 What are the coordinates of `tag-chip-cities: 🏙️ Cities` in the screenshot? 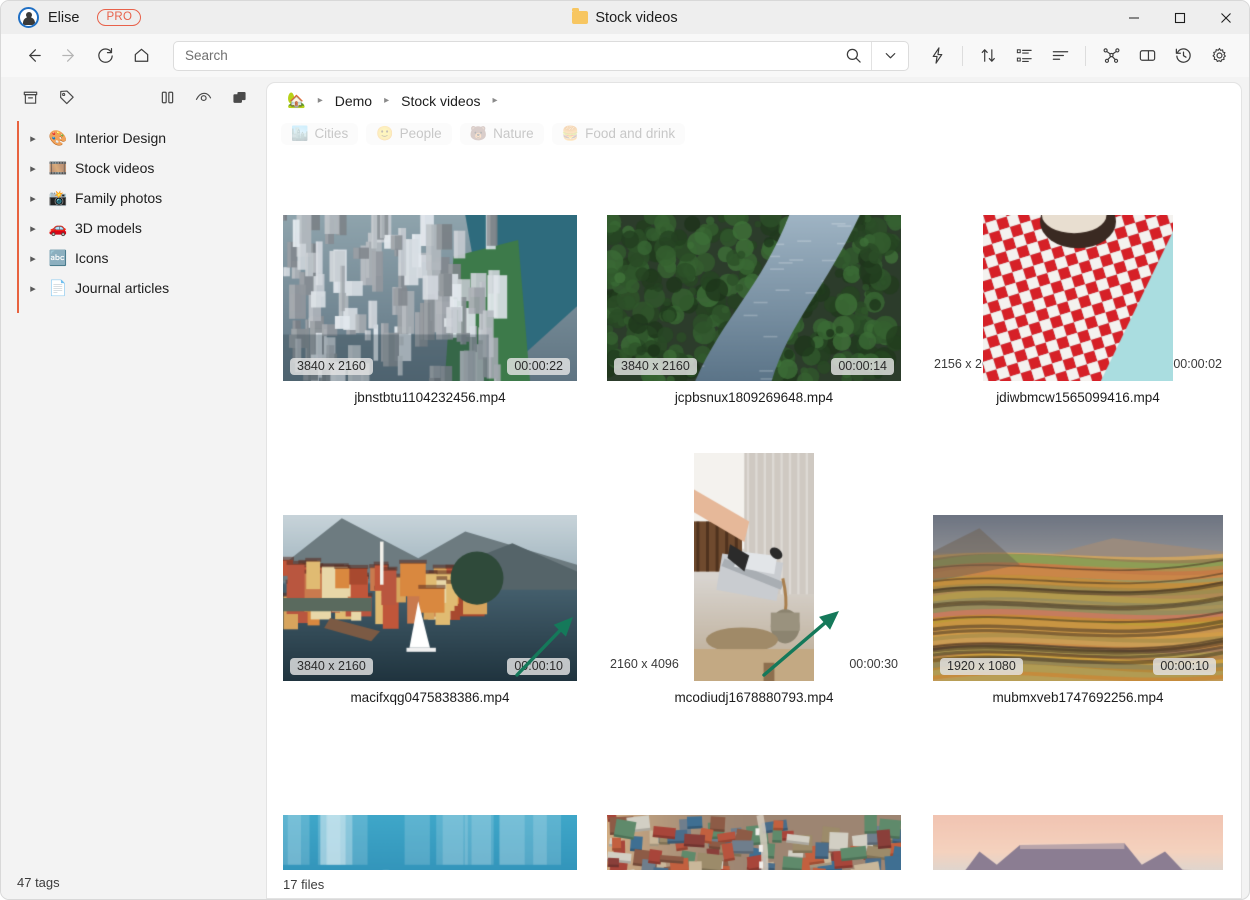 It's located at (320, 133).